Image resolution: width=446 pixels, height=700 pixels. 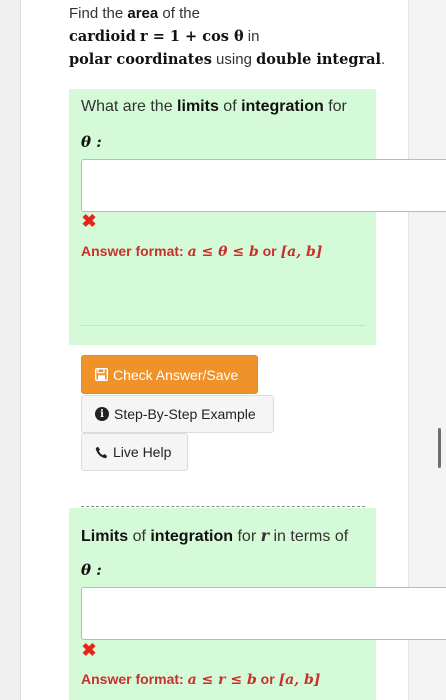 I want to click on panel-divider, so click(x=223, y=325).